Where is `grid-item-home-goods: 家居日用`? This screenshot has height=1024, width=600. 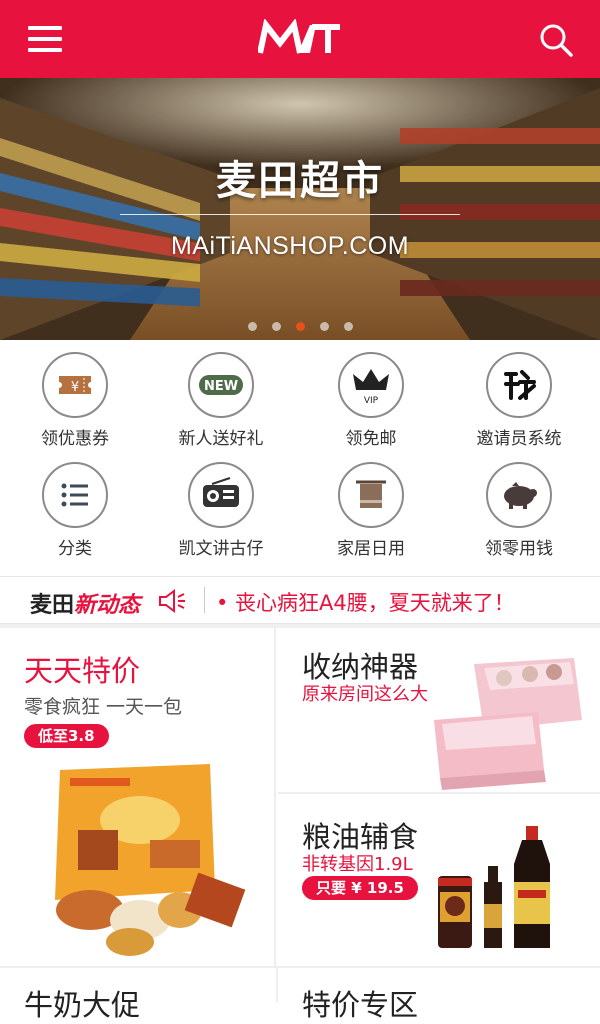
grid-item-home-goods: 家居日用 is located at coordinates (371, 505).